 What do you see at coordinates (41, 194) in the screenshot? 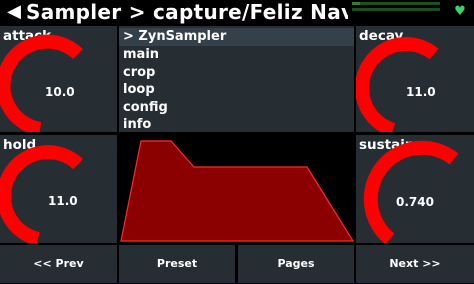
I see `hold-dial` at bounding box center [41, 194].